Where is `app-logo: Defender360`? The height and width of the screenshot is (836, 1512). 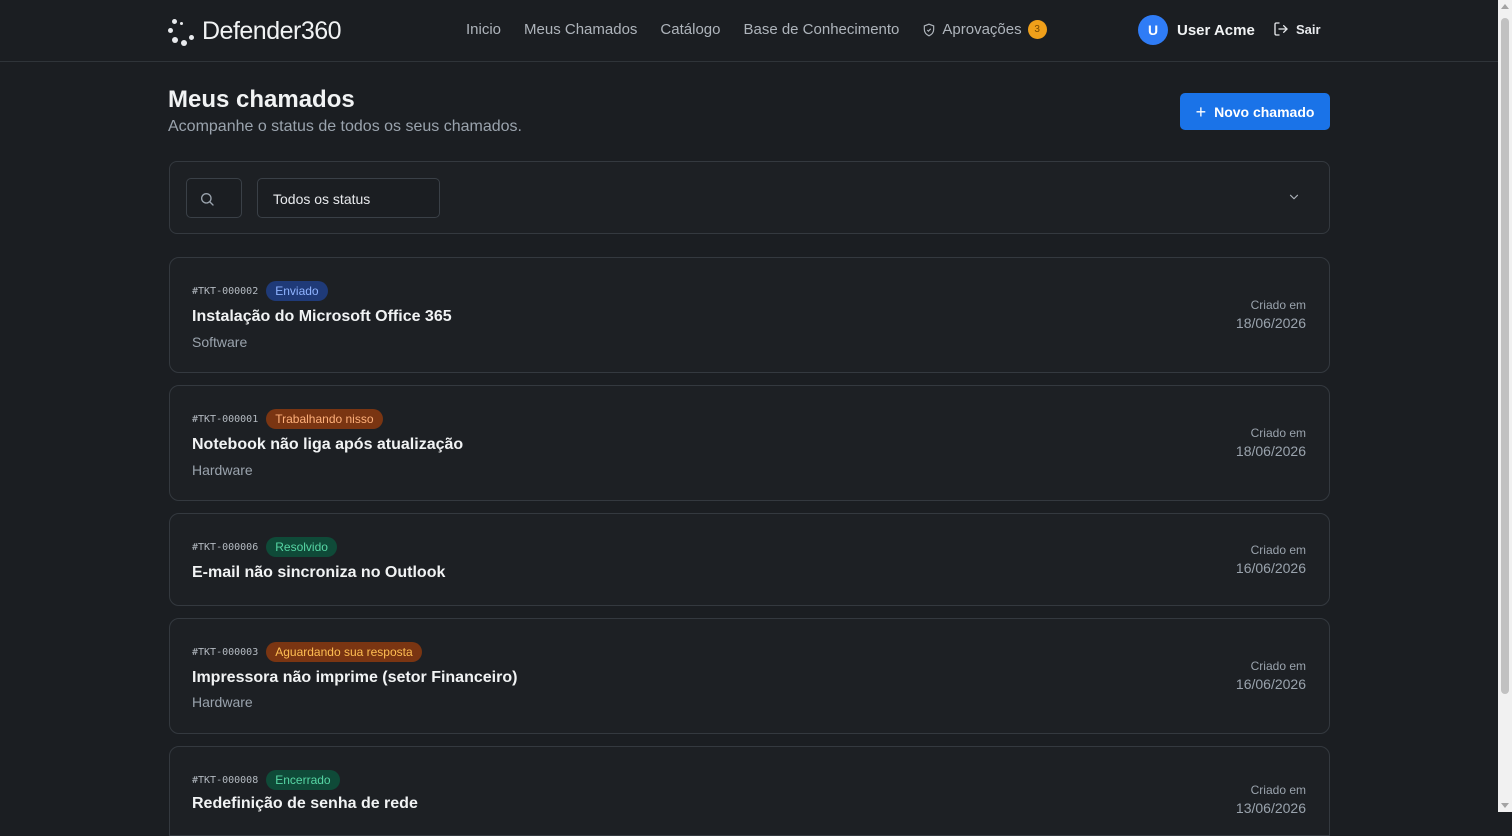 app-logo: Defender360 is located at coordinates (255, 31).